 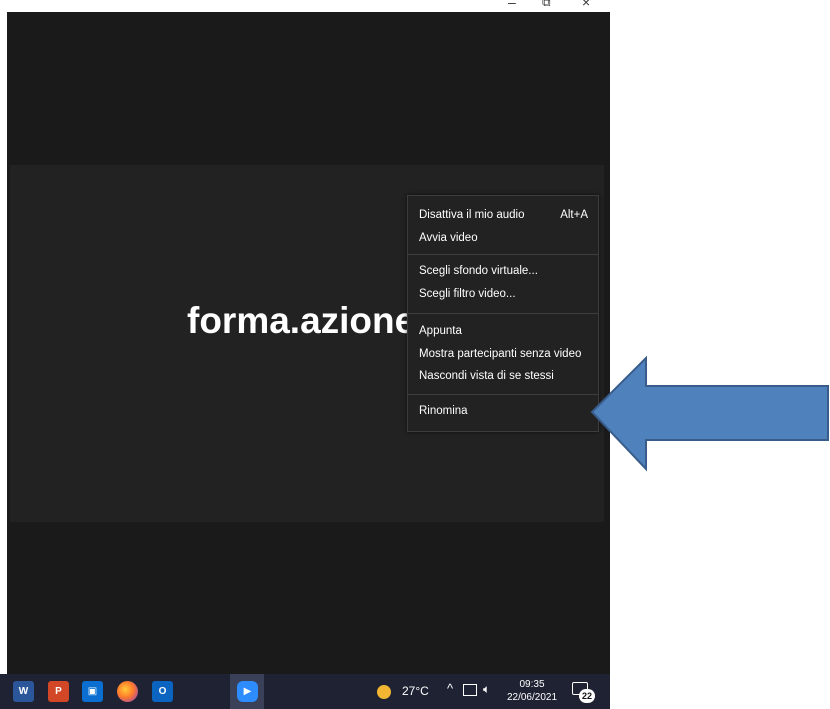 I want to click on chevron-up-icon: ^, so click(x=450, y=688).